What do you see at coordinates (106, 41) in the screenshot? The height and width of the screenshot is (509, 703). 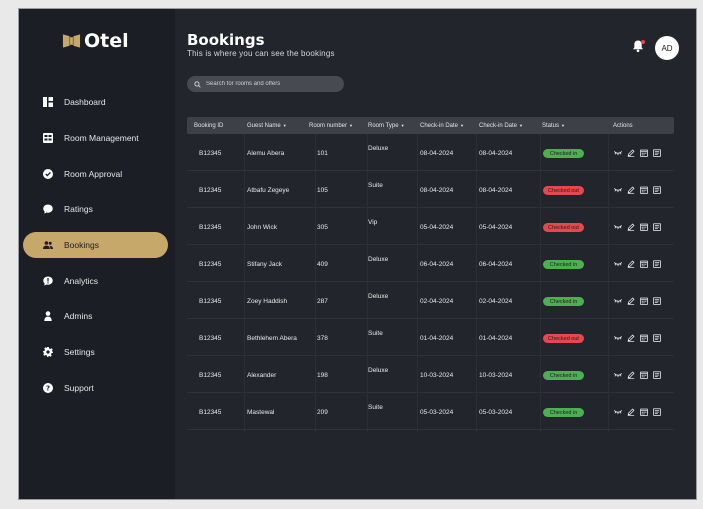 I see `logo-text: Otel` at bounding box center [106, 41].